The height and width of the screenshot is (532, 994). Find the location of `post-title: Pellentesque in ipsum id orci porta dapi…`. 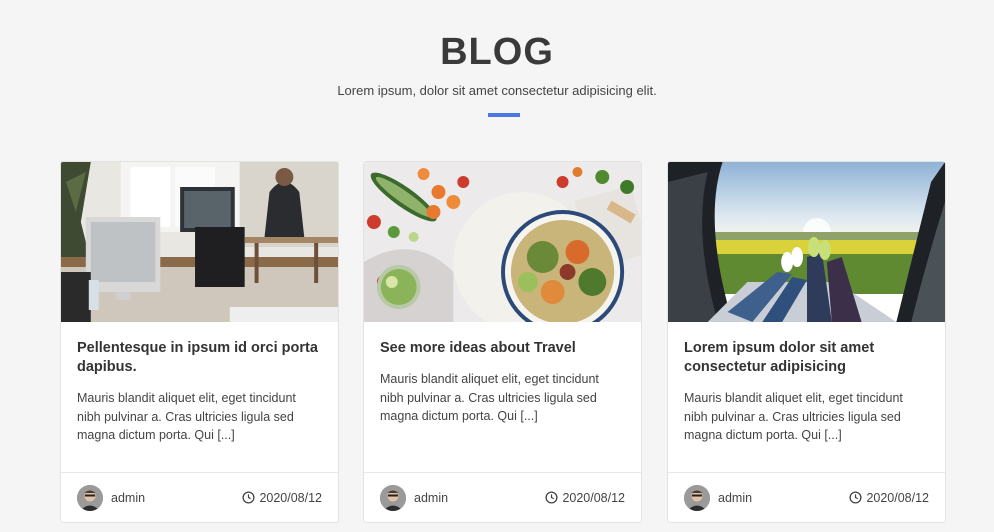

post-title: Pellentesque in ipsum id orci porta dapi… is located at coordinates (199, 358).